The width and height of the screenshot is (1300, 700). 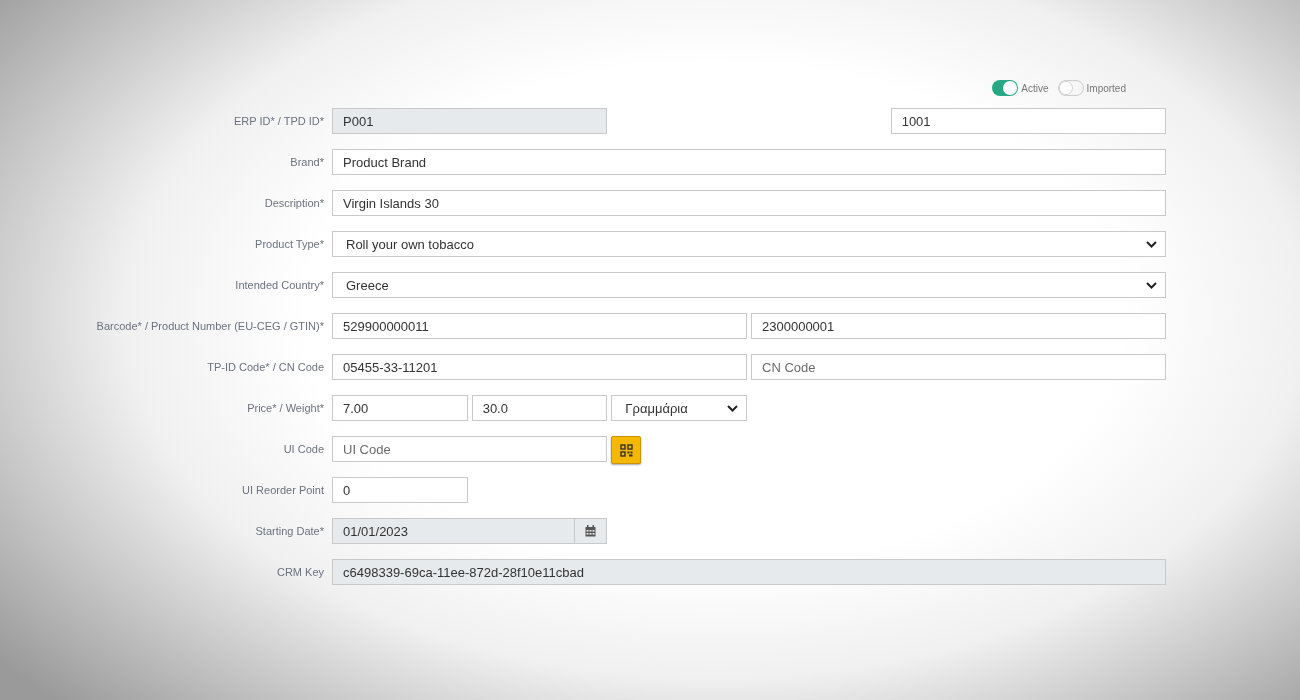 I want to click on field-label: Intended Country*, so click(x=279, y=285).